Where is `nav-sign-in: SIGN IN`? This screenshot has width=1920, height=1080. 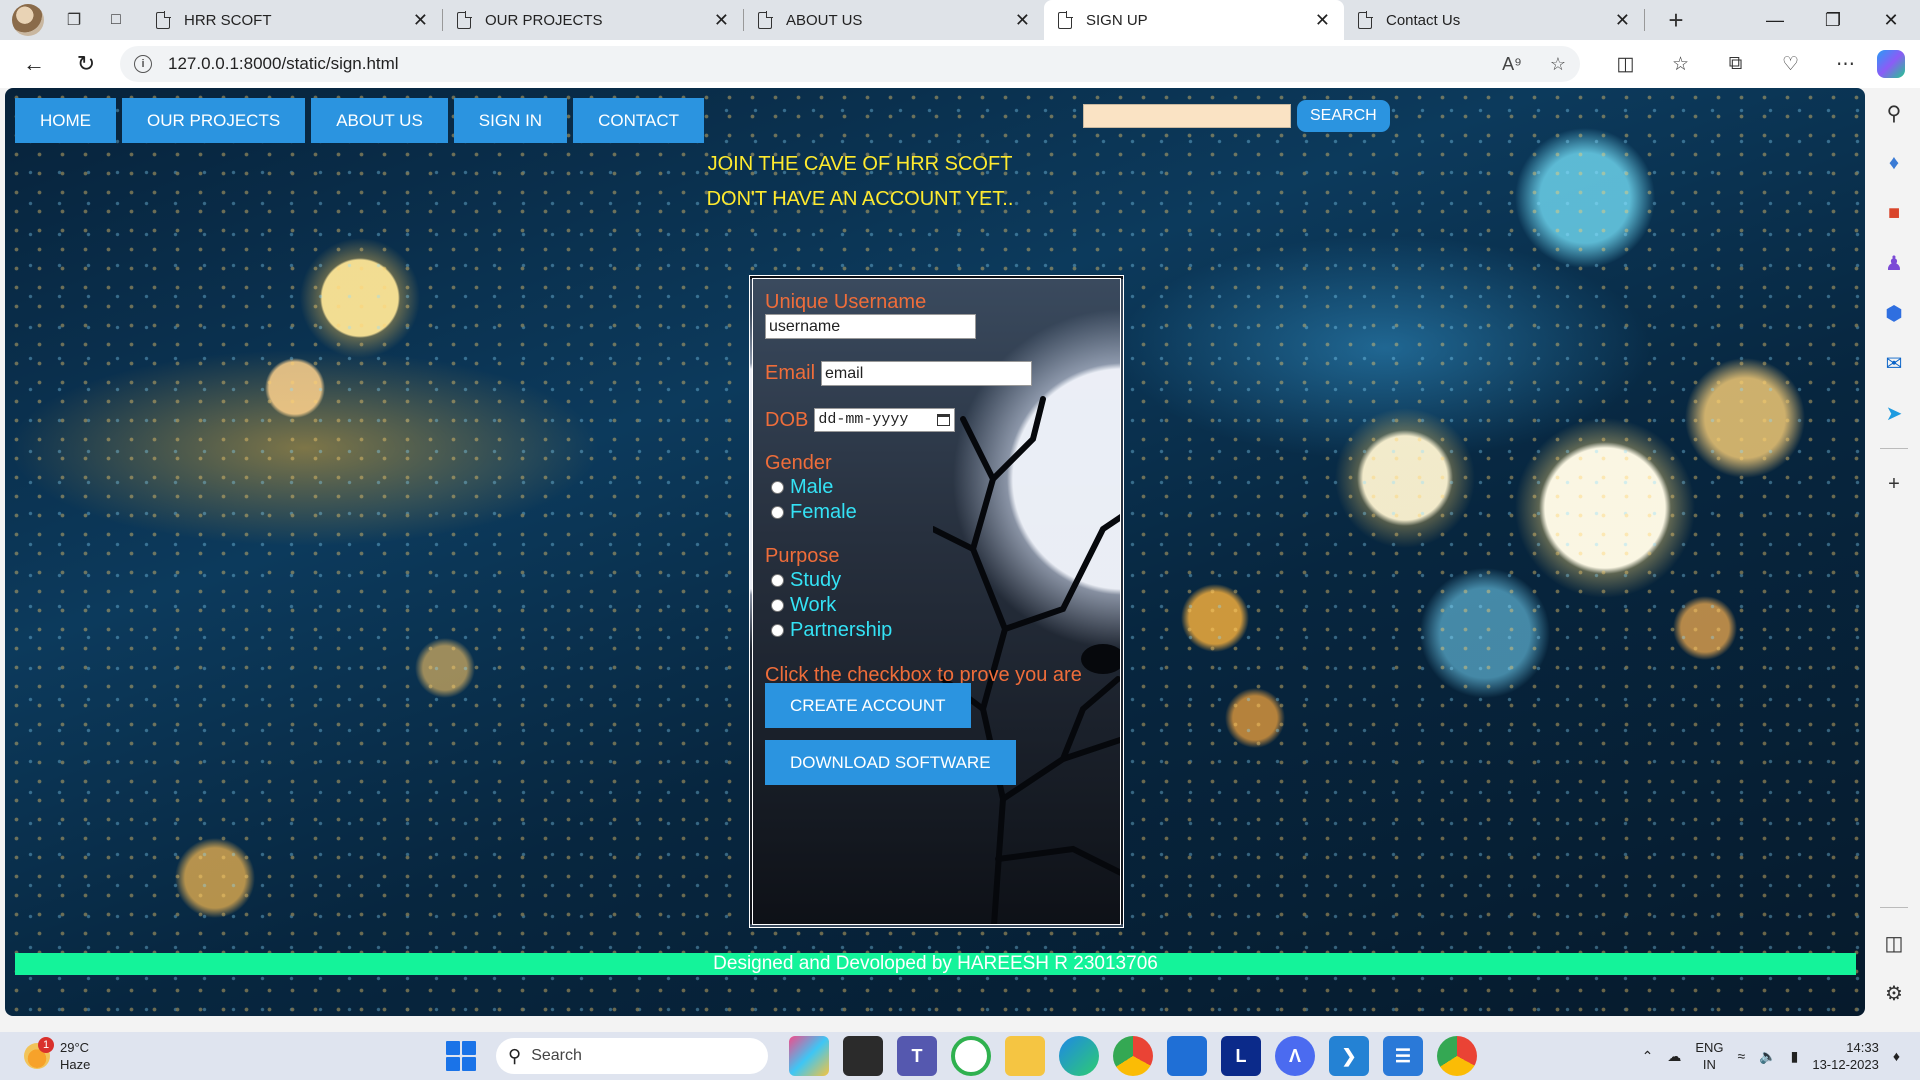
nav-sign-in: SIGN IN is located at coordinates (510, 120).